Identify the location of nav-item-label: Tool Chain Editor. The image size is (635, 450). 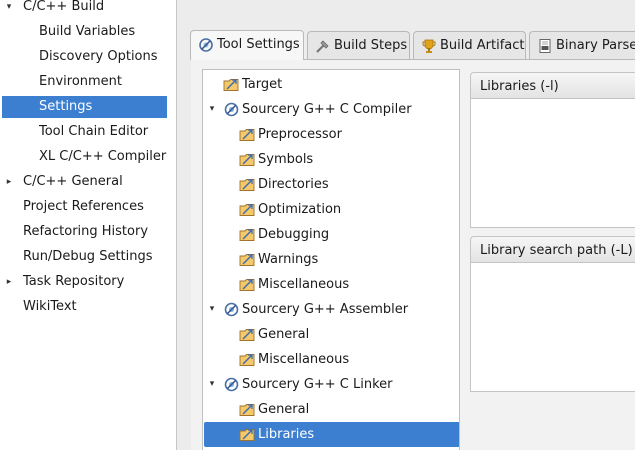
(94, 131).